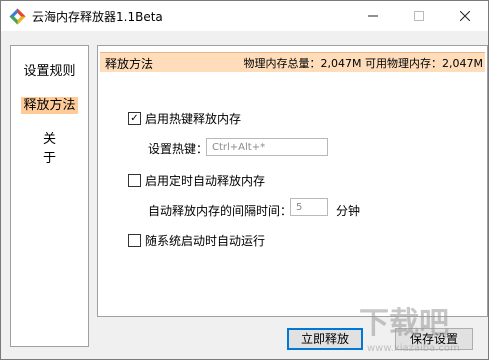 This screenshot has width=489, height=360. What do you see at coordinates (363, 63) in the screenshot?
I see `memory-info: 物理内存总量：2,047M 可用物理内存：2,047M` at bounding box center [363, 63].